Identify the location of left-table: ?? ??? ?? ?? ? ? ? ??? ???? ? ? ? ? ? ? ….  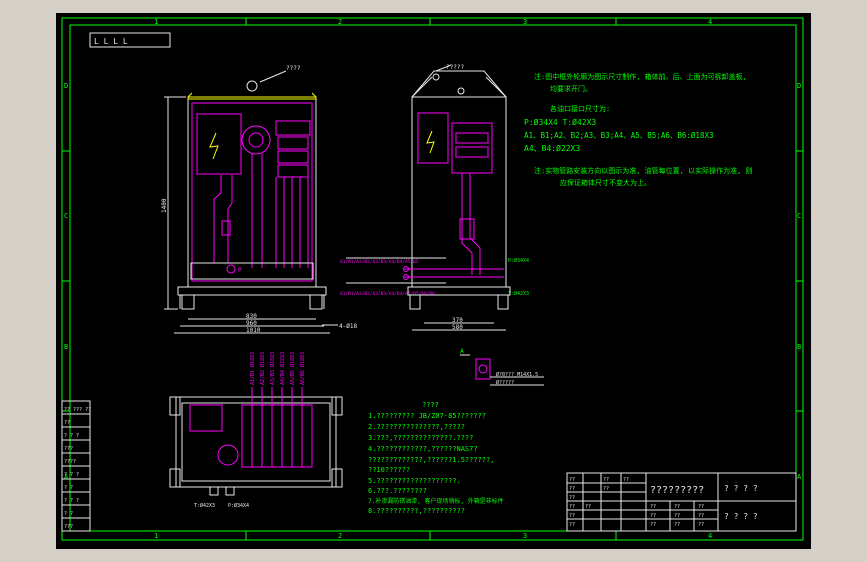
(76, 466).